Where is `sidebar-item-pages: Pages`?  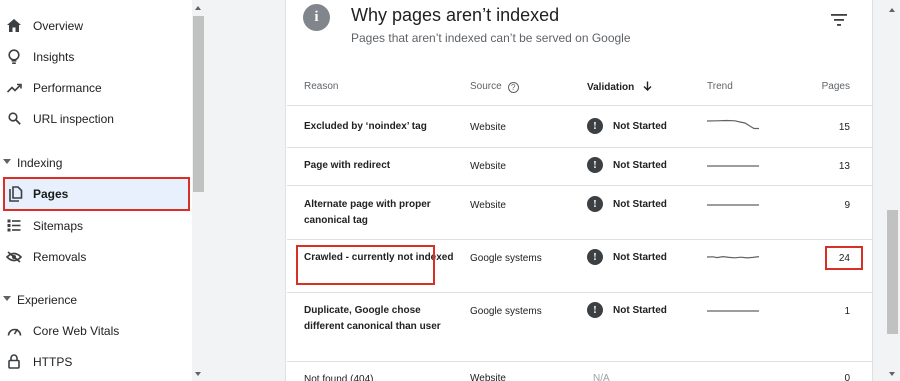 sidebar-item-pages: Pages is located at coordinates (96, 194).